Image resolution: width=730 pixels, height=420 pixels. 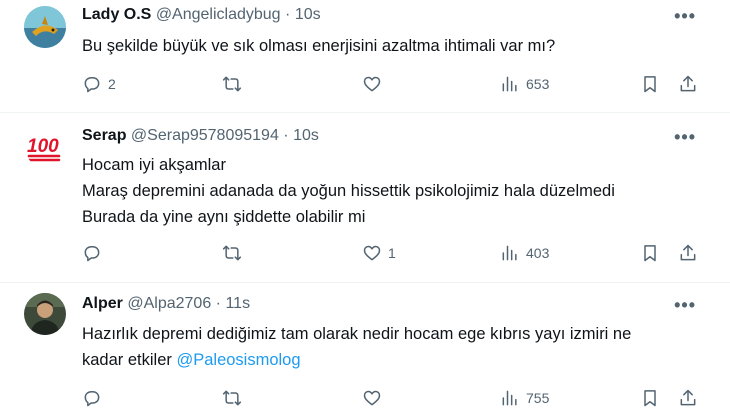 I want to click on reply-count: 2, so click(x=112, y=84).